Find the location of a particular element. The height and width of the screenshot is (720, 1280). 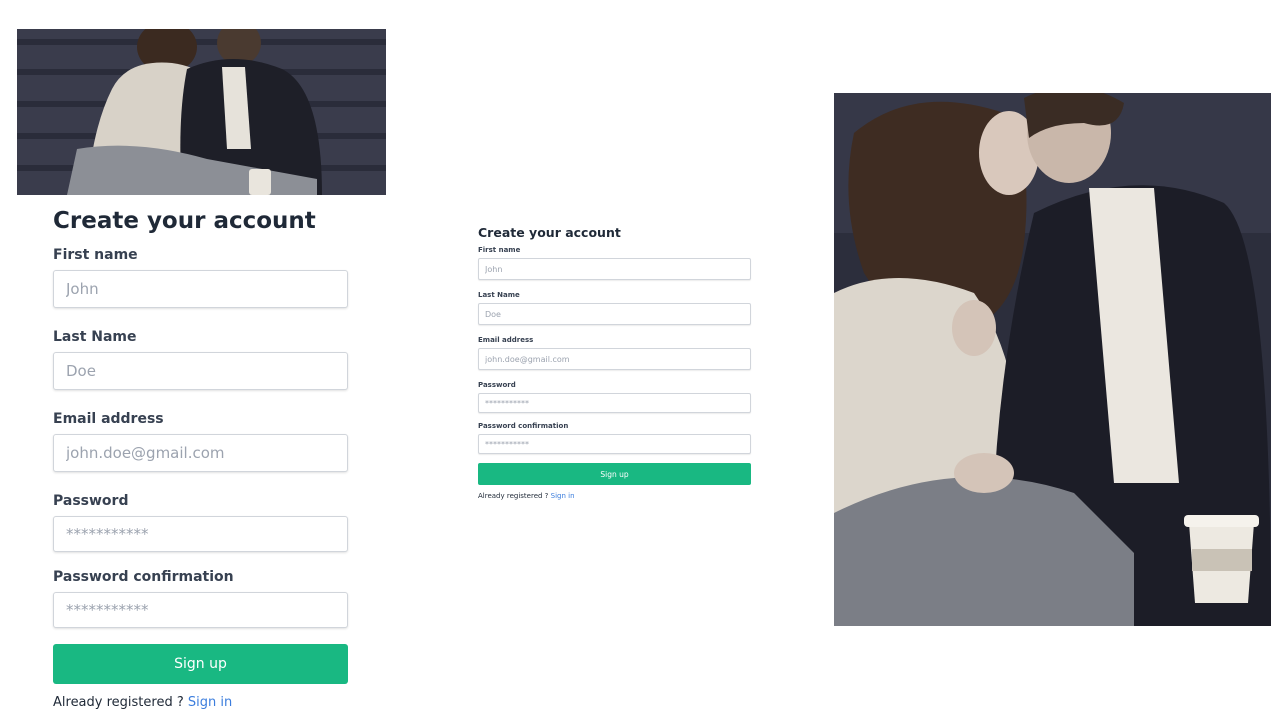

last-name-label: Last Name is located at coordinates (95, 337).